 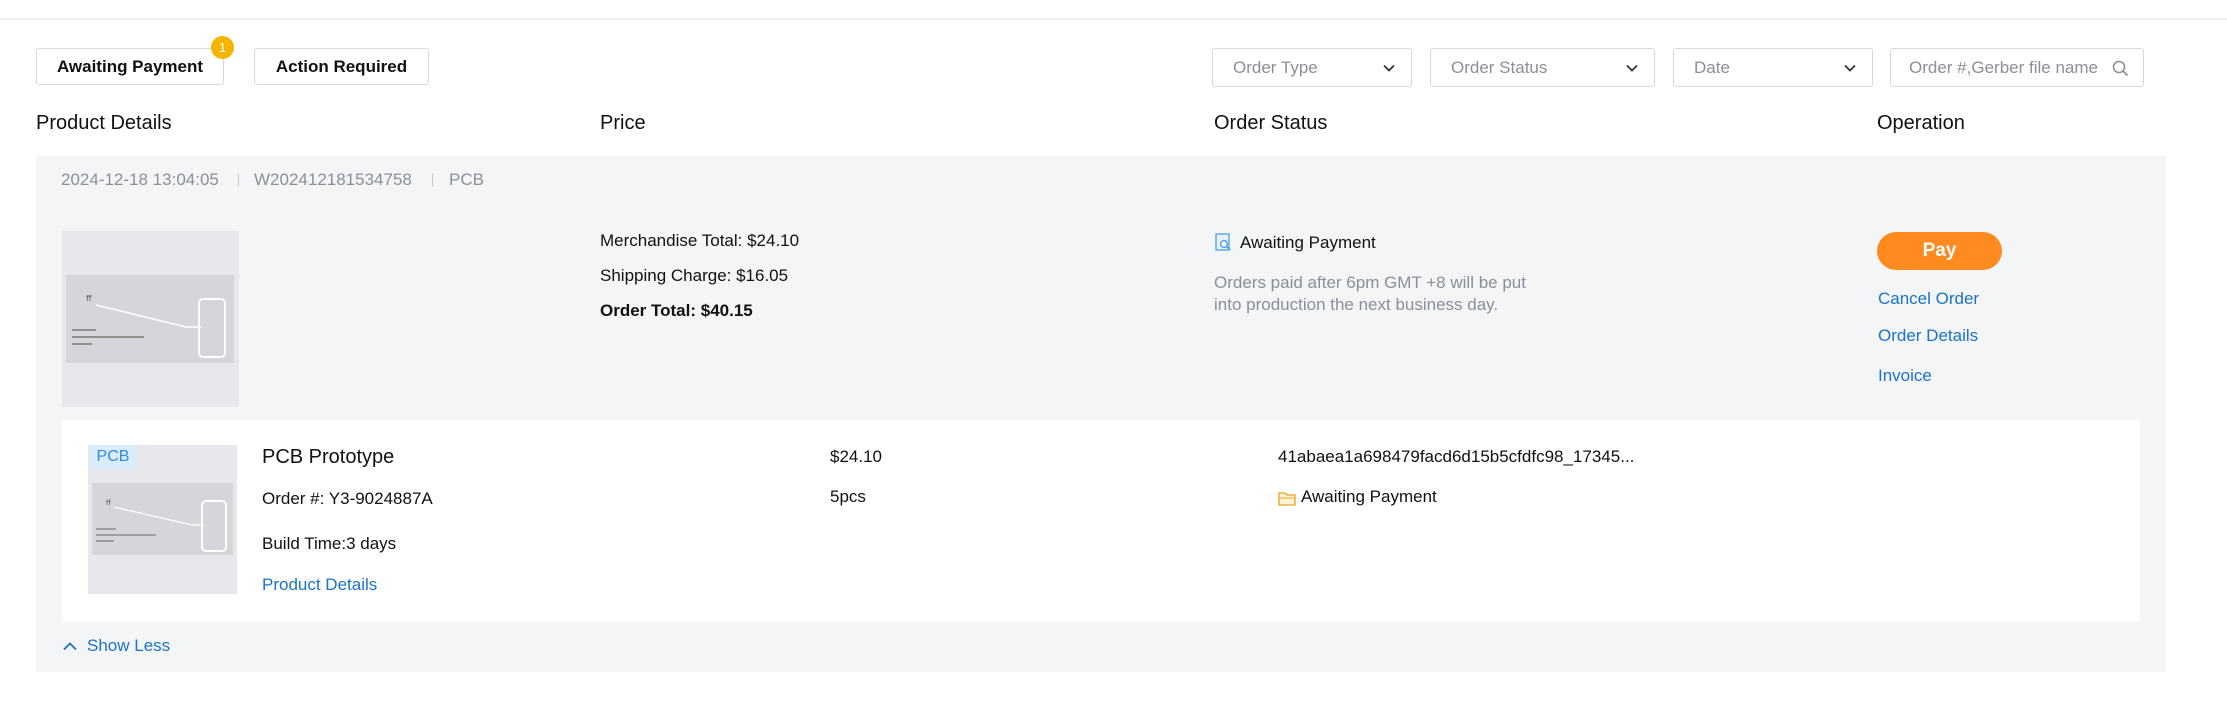 What do you see at coordinates (2007, 68) in the screenshot?
I see `order-search-input` at bounding box center [2007, 68].